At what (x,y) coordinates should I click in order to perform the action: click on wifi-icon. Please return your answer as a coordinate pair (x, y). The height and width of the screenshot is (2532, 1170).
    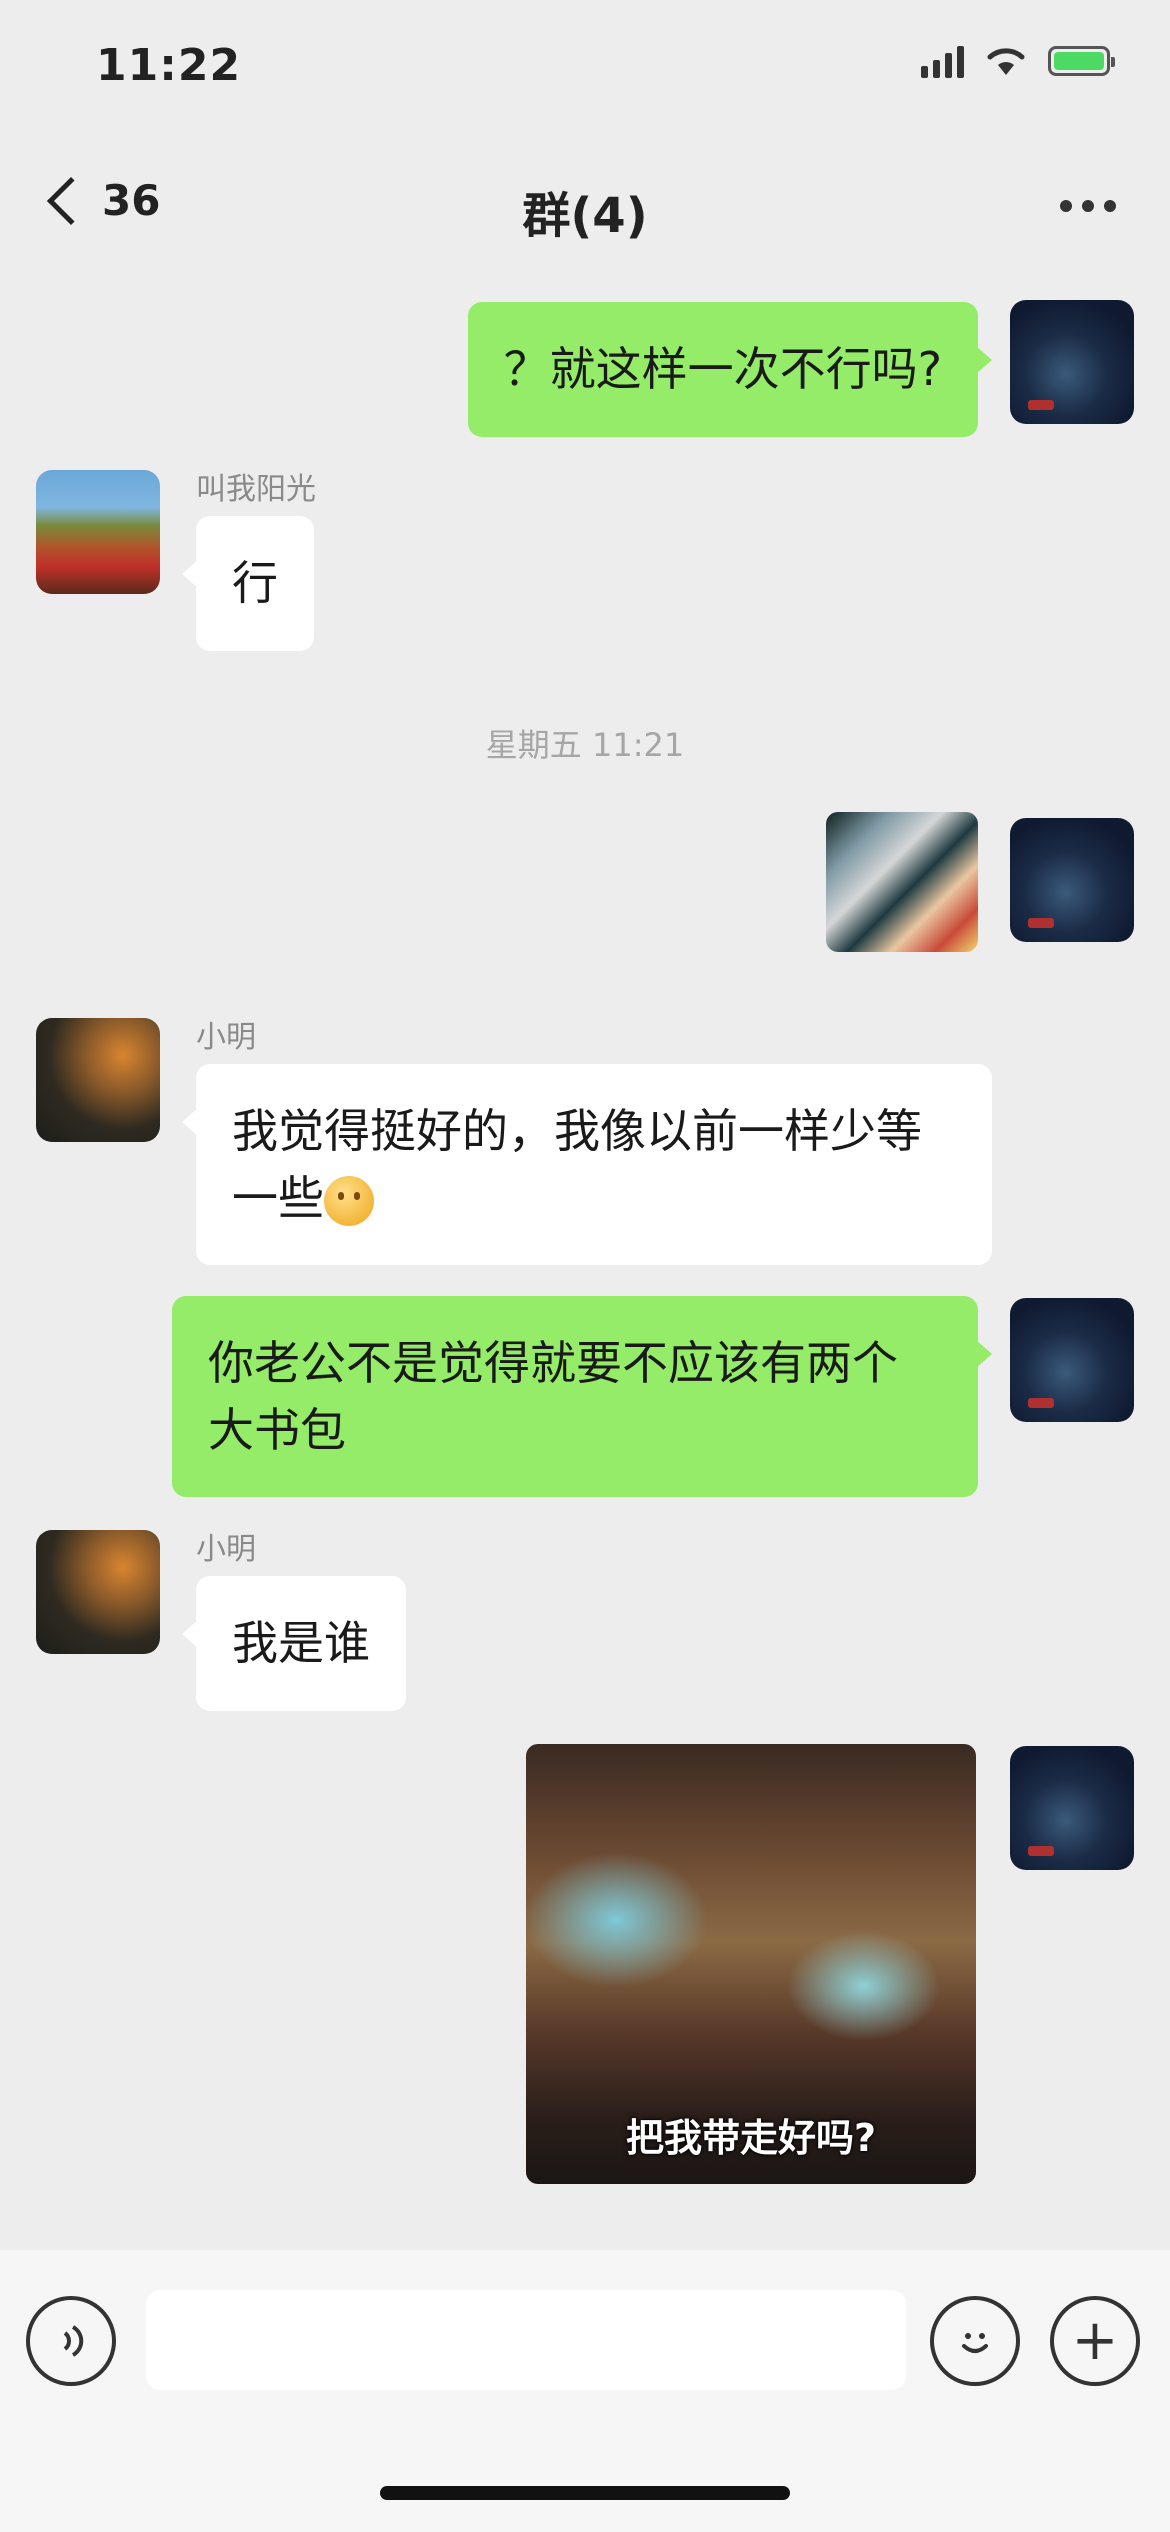
    Looking at the image, I should click on (1006, 61).